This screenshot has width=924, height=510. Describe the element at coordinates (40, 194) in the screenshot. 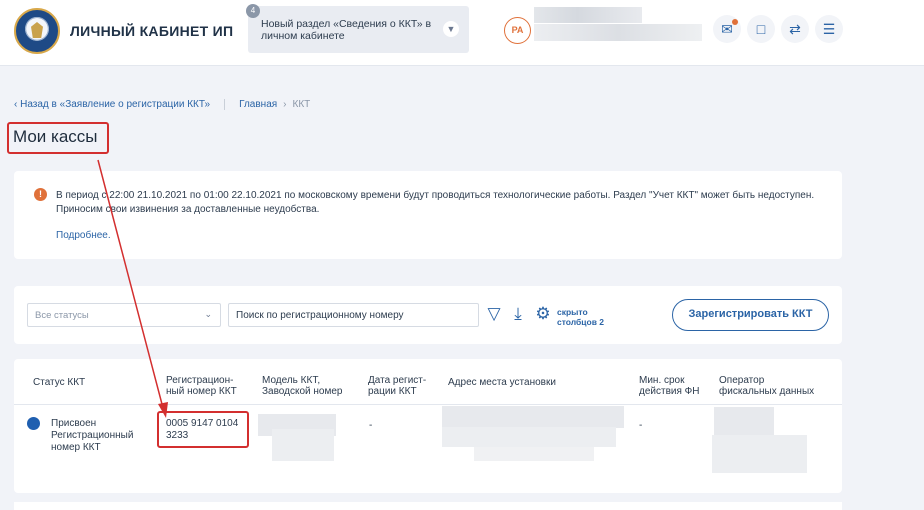

I see `warning-icon: !` at that location.